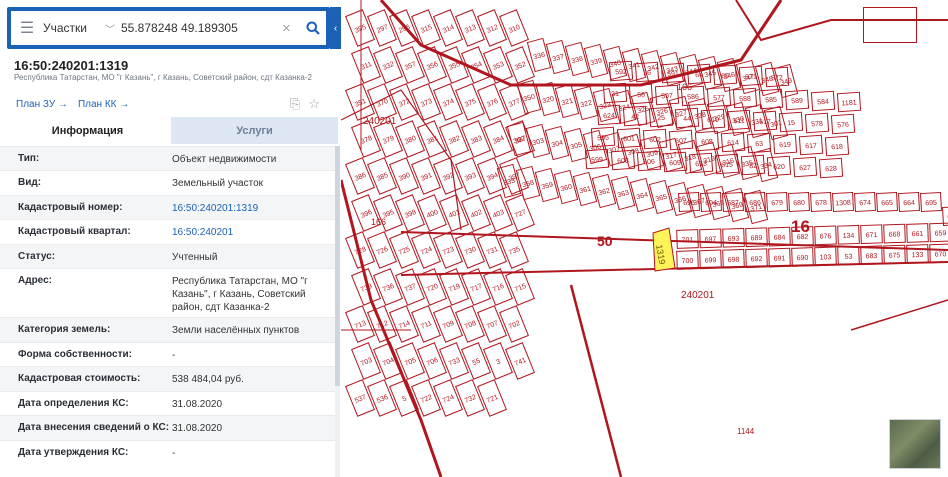 The height and width of the screenshot is (477, 948). What do you see at coordinates (799, 202) in the screenshot?
I see `parcel: 680` at bounding box center [799, 202].